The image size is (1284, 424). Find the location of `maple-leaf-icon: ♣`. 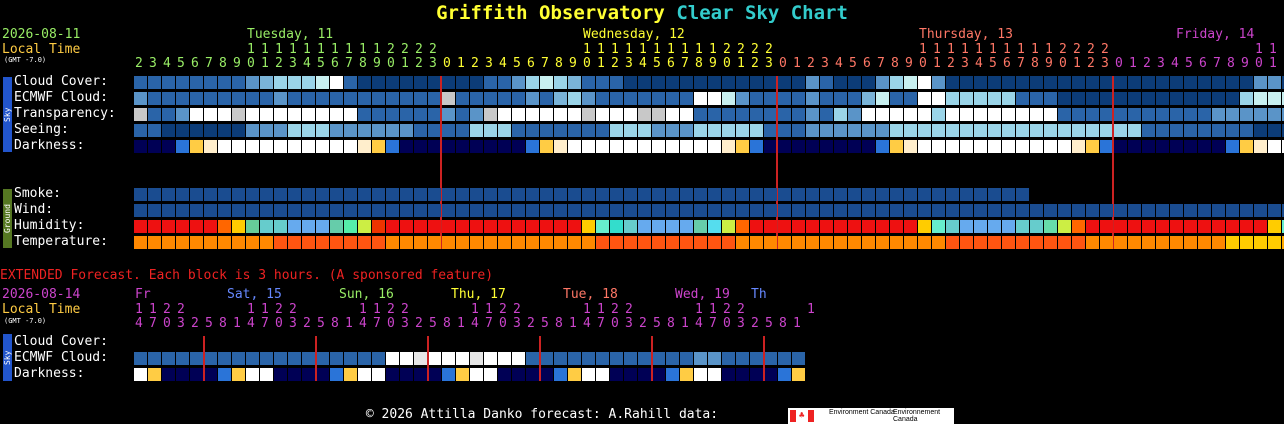

maple-leaf-icon: ♣ is located at coordinates (802, 416).